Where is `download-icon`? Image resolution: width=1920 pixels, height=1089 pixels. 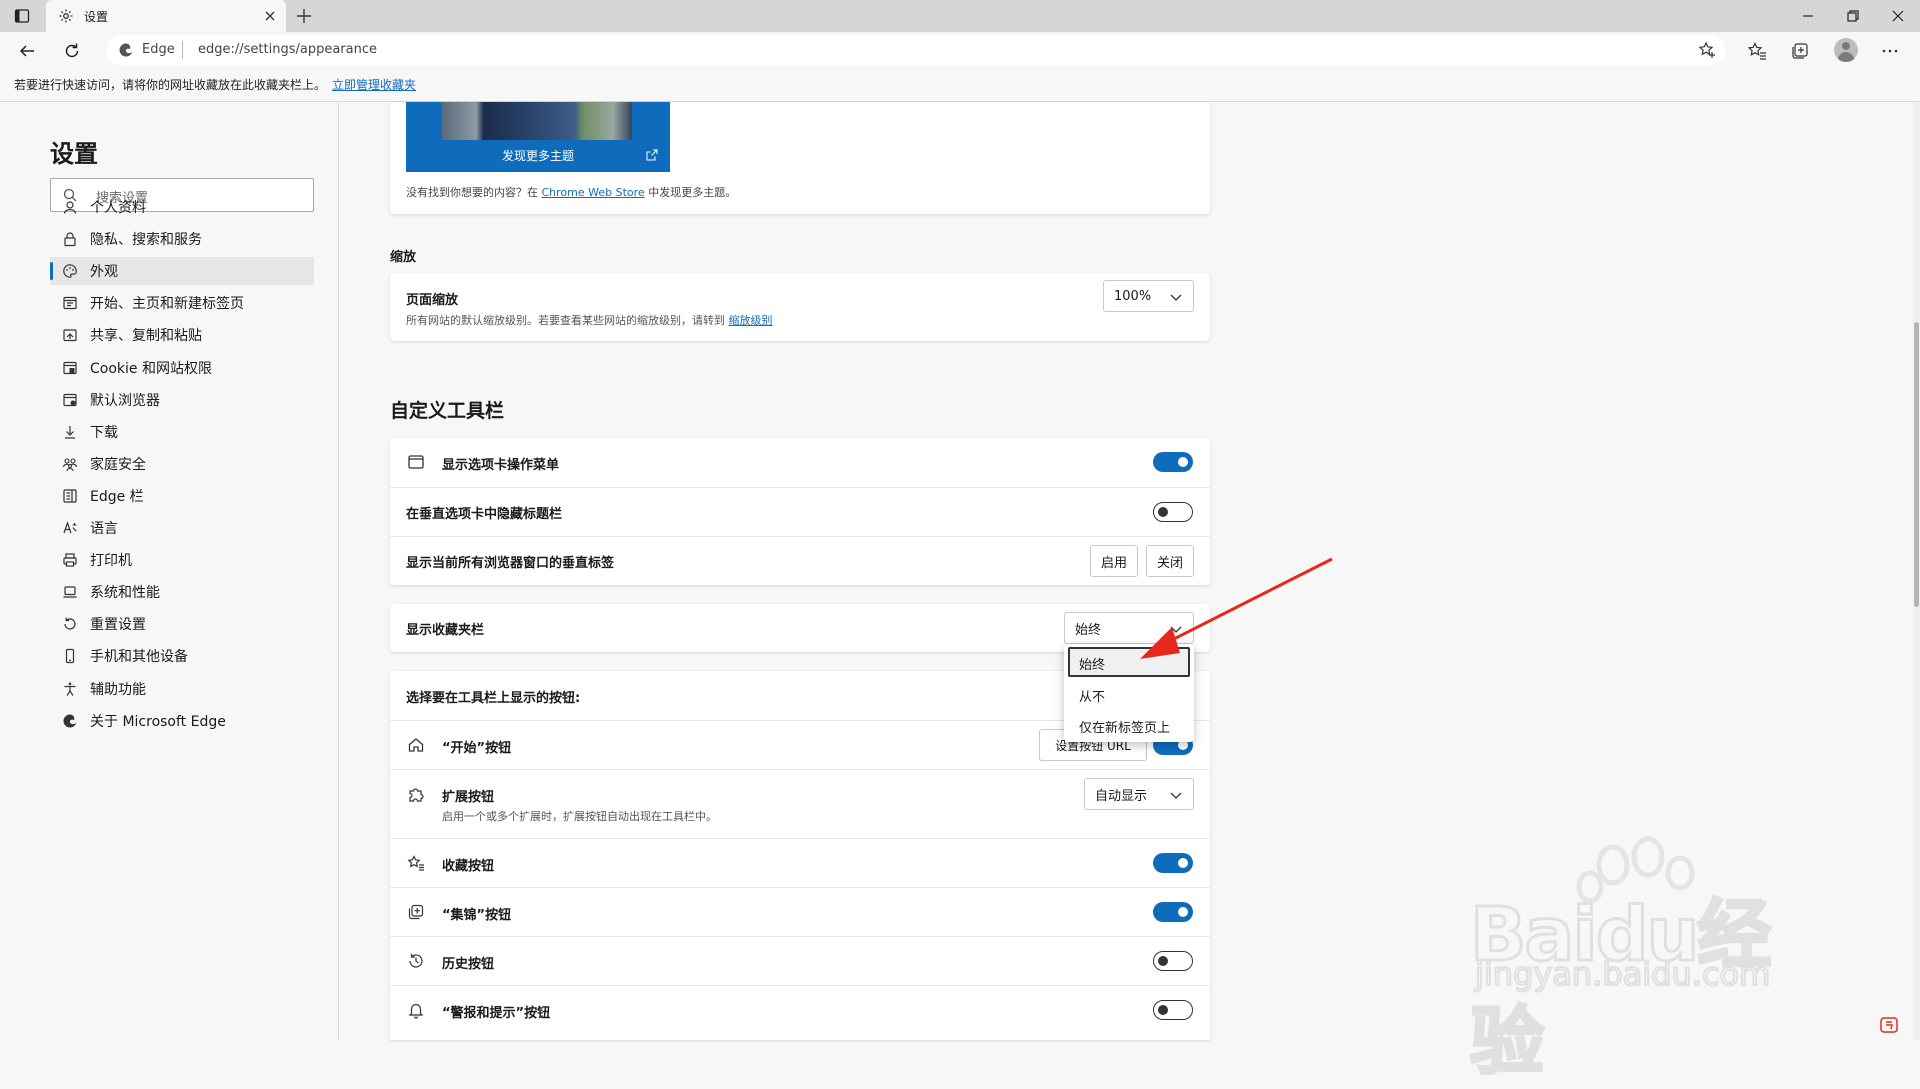
download-icon is located at coordinates (70, 432).